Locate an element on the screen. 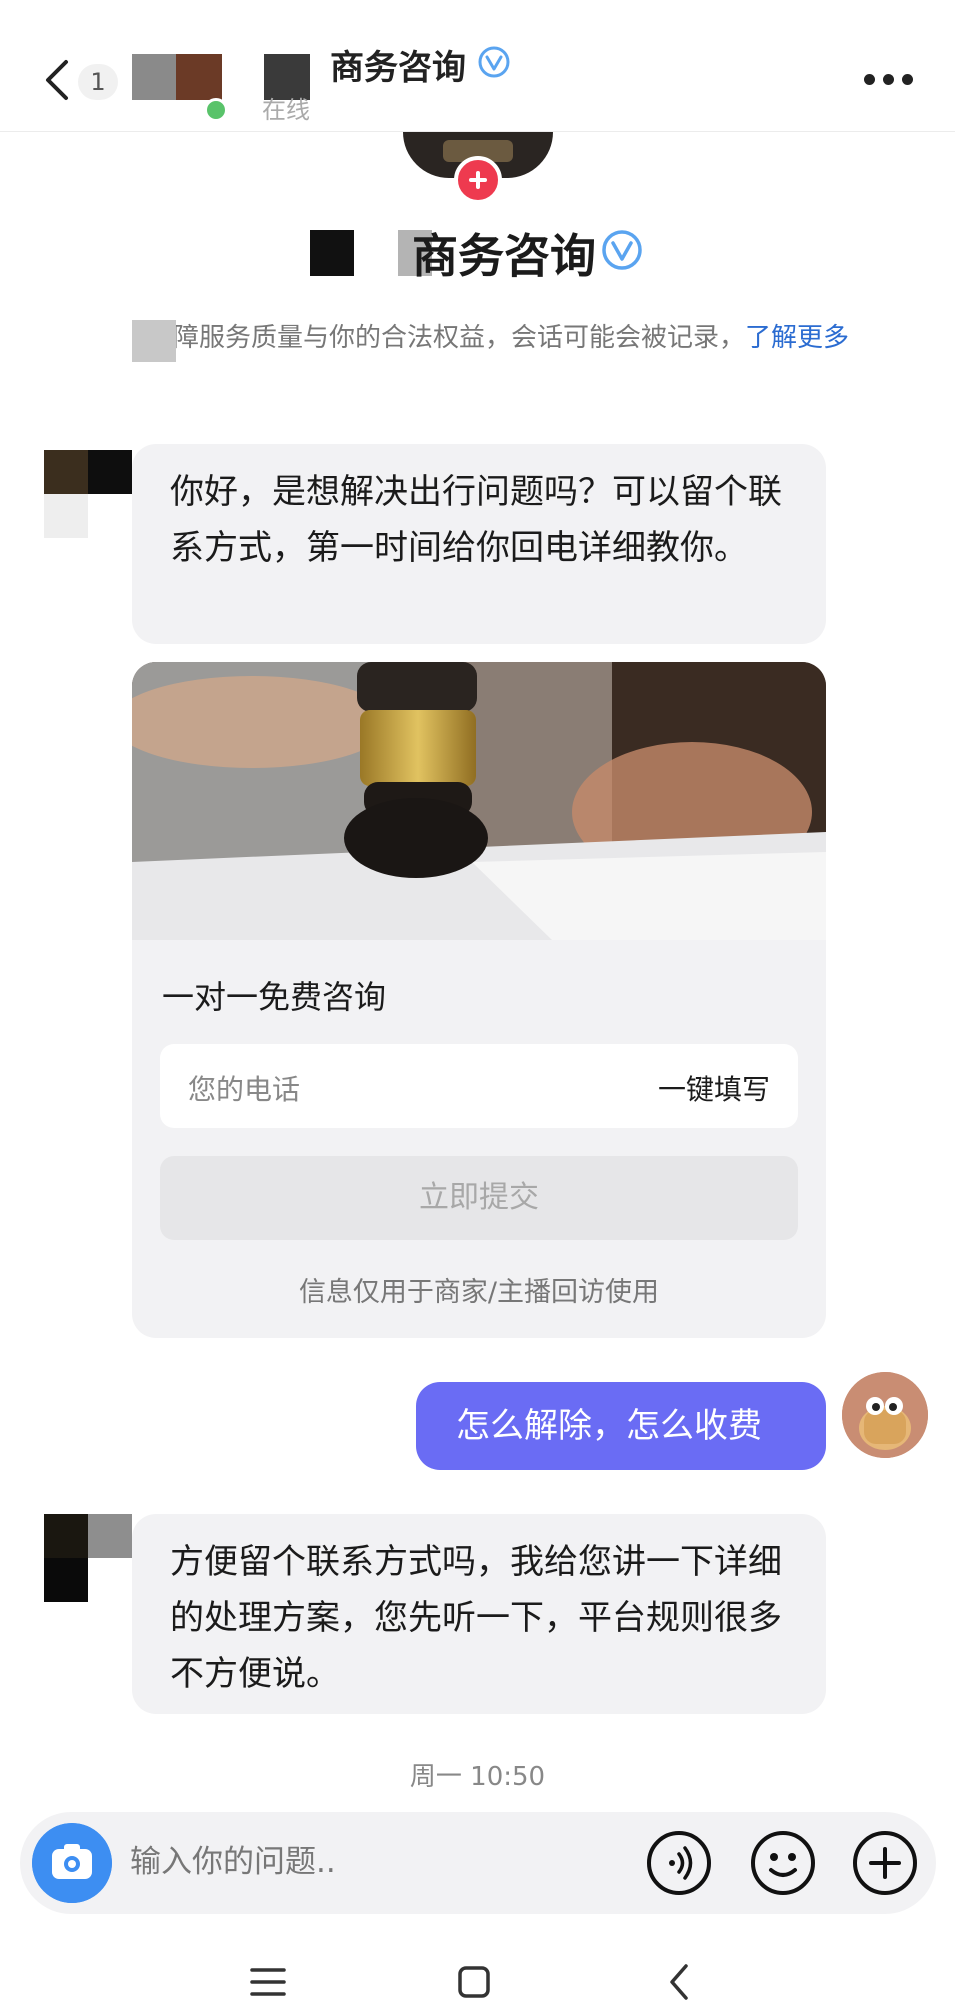  name-redaction is located at coordinates (332, 253).